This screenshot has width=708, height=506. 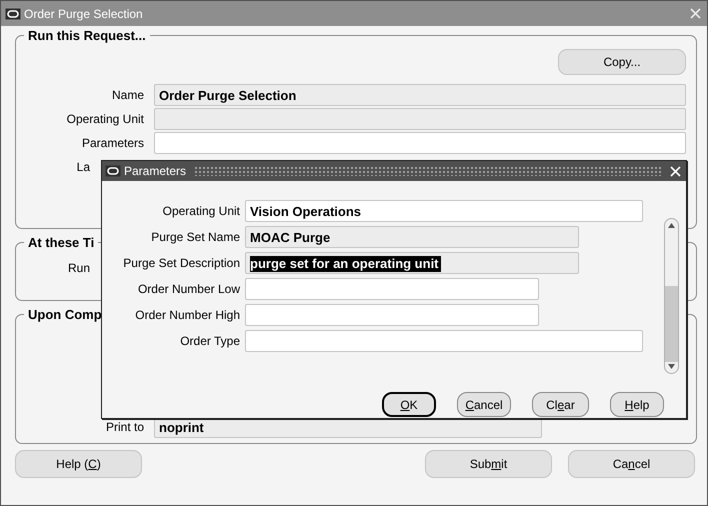 What do you see at coordinates (78, 464) in the screenshot?
I see `dialog-button: Help (C)` at bounding box center [78, 464].